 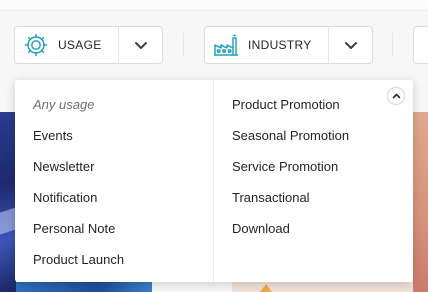 What do you see at coordinates (290, 109) in the screenshot?
I see `dropdown-option-product-promotion: Product Promotion` at bounding box center [290, 109].